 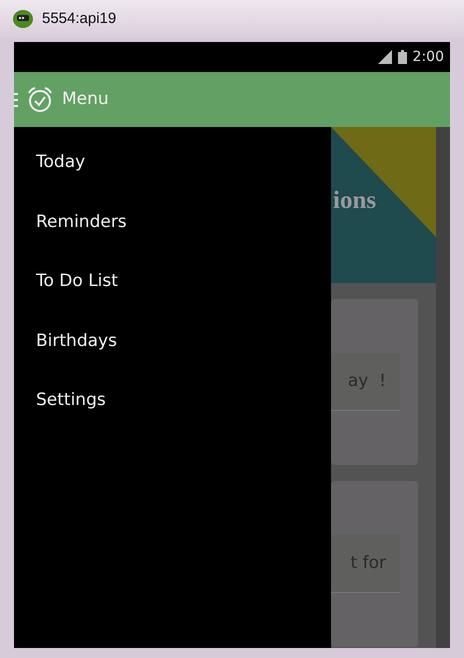 What do you see at coordinates (384, 57) in the screenshot?
I see `signal-icon` at bounding box center [384, 57].